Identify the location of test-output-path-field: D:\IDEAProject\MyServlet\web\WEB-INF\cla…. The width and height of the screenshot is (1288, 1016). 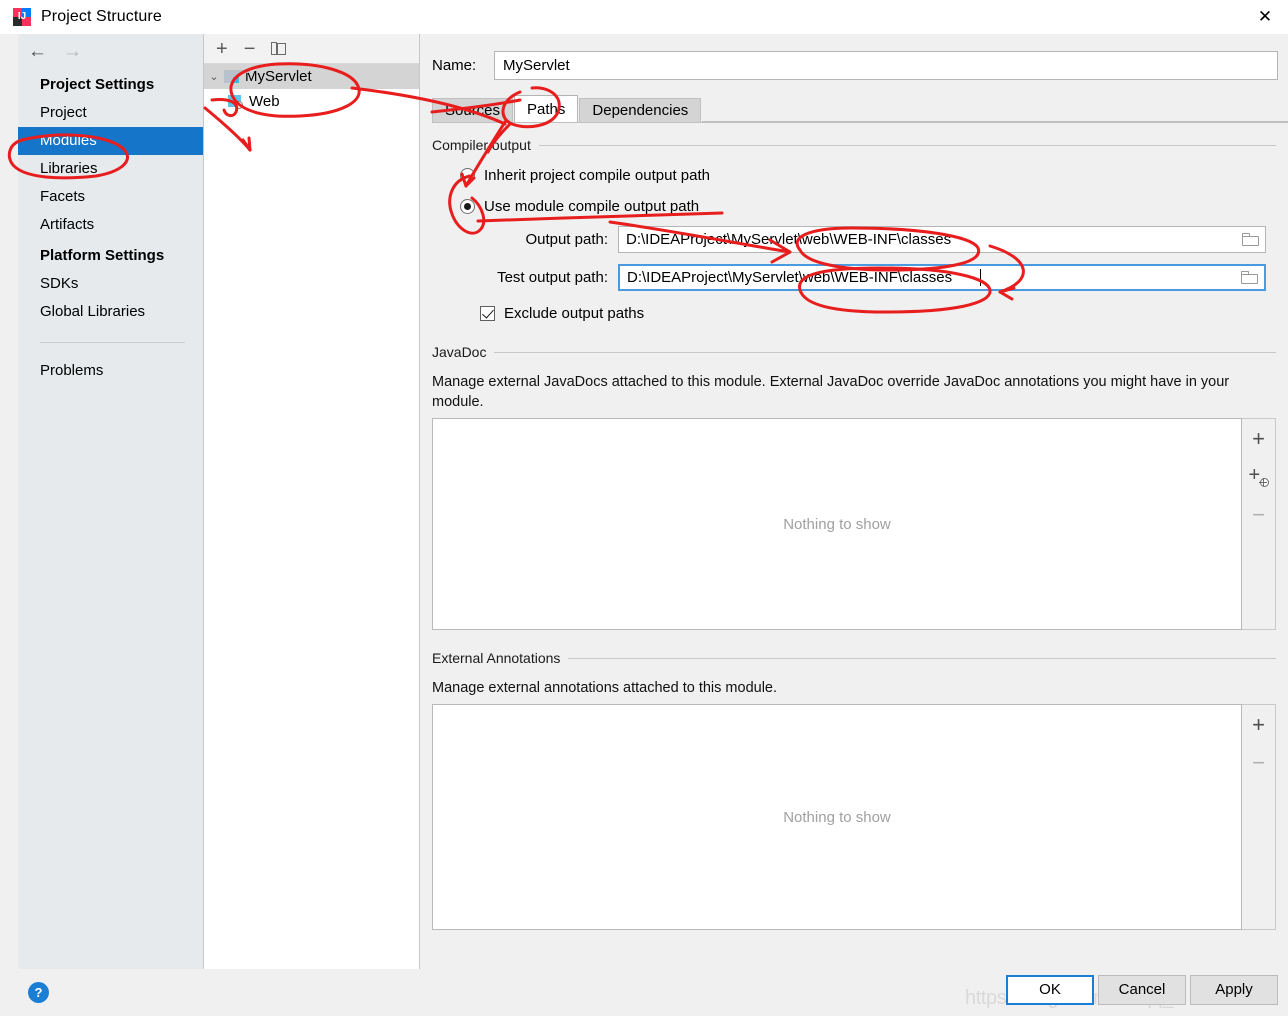
(942, 277).